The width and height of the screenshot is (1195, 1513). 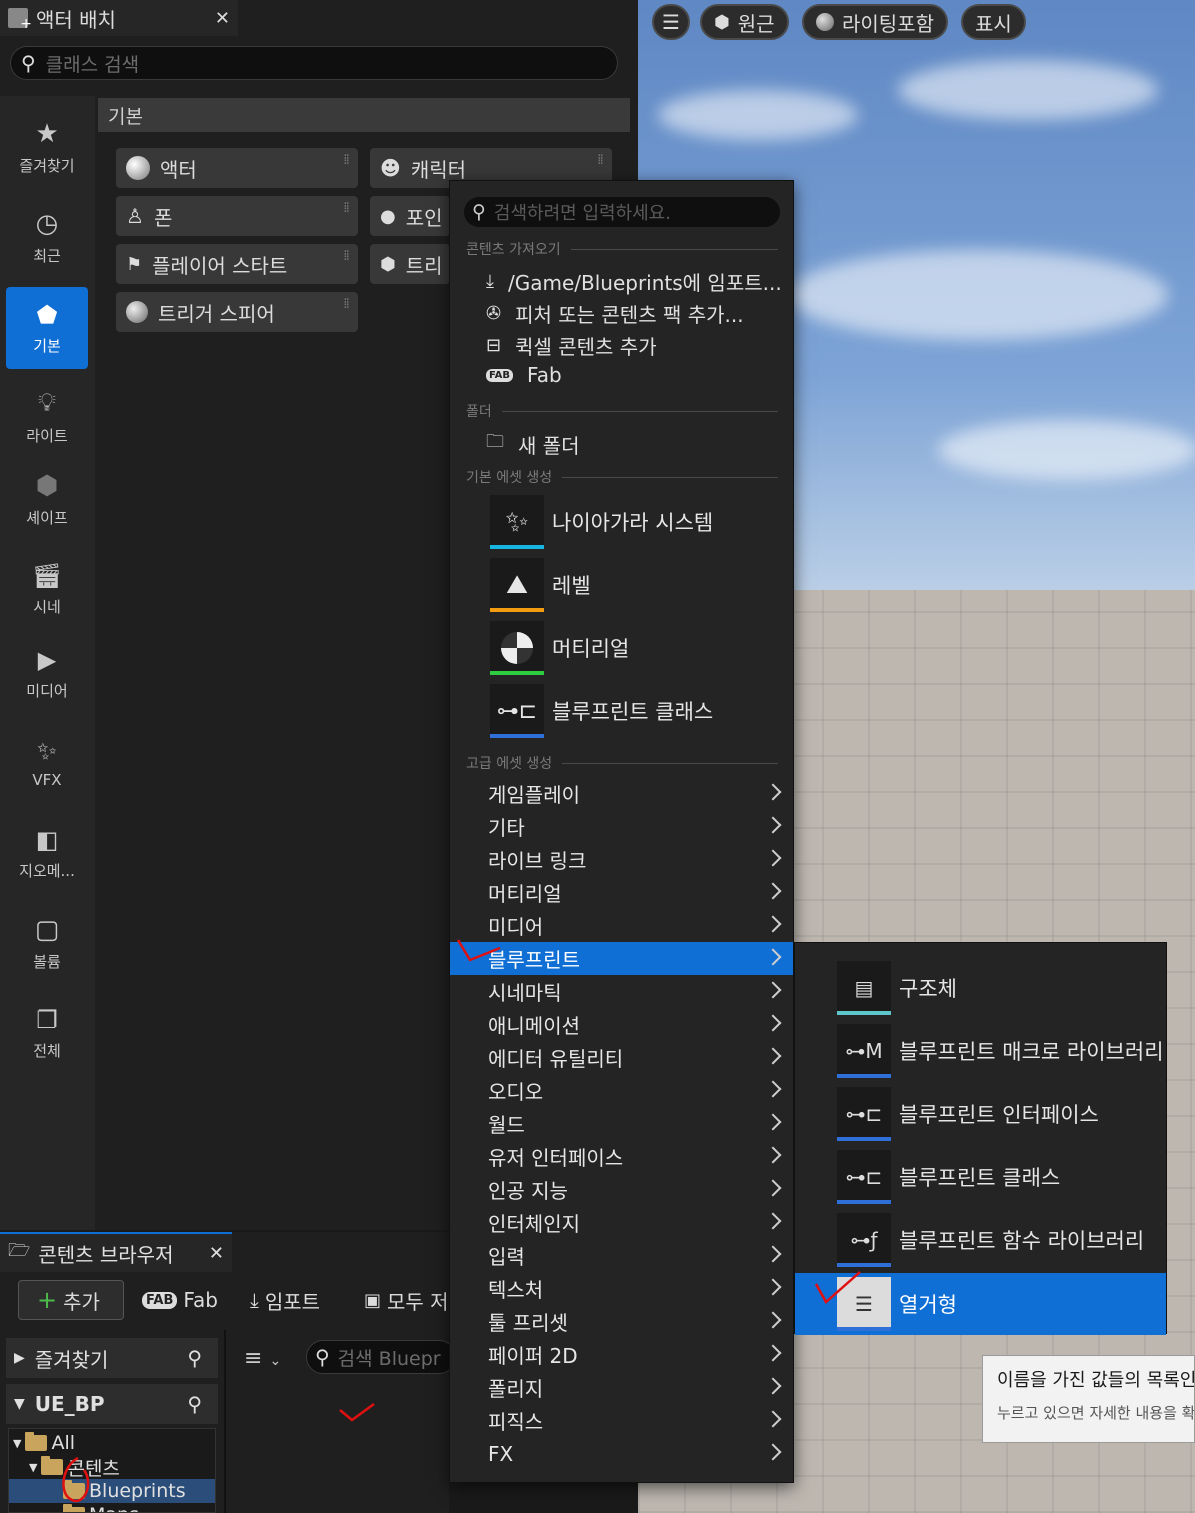 I want to click on advanced-category-item: 텍스처, so click(x=621, y=1288).